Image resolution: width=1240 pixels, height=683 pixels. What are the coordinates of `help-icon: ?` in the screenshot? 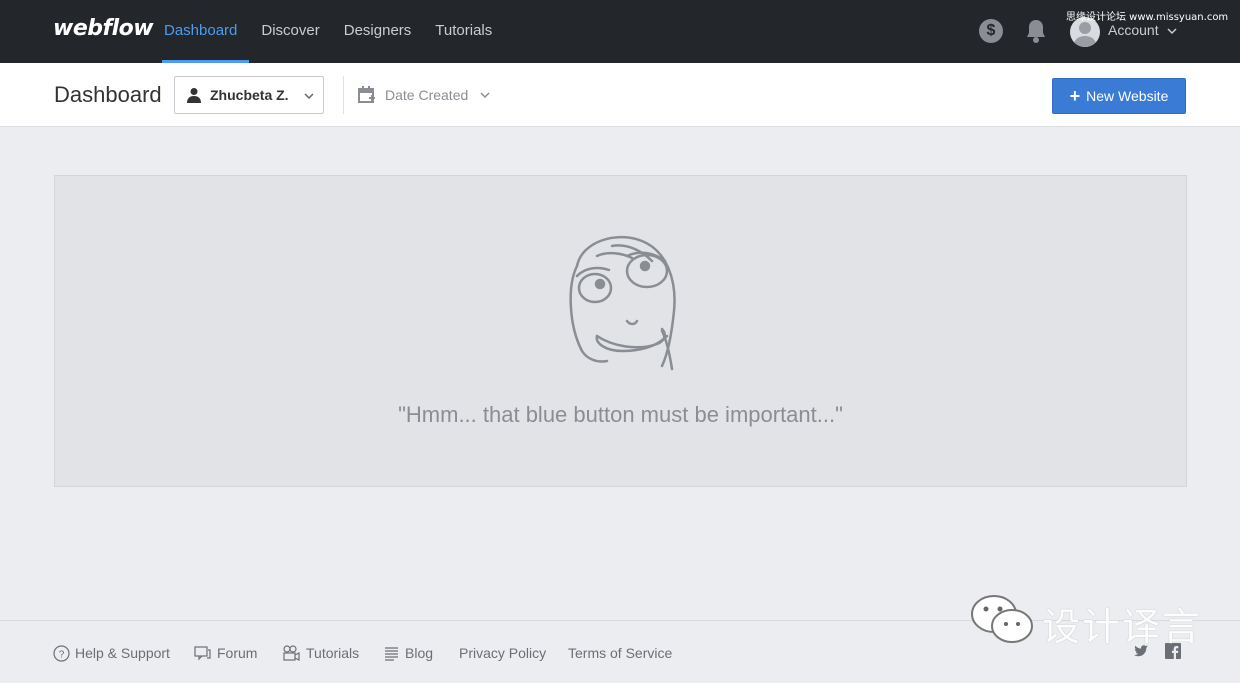 It's located at (61, 653).